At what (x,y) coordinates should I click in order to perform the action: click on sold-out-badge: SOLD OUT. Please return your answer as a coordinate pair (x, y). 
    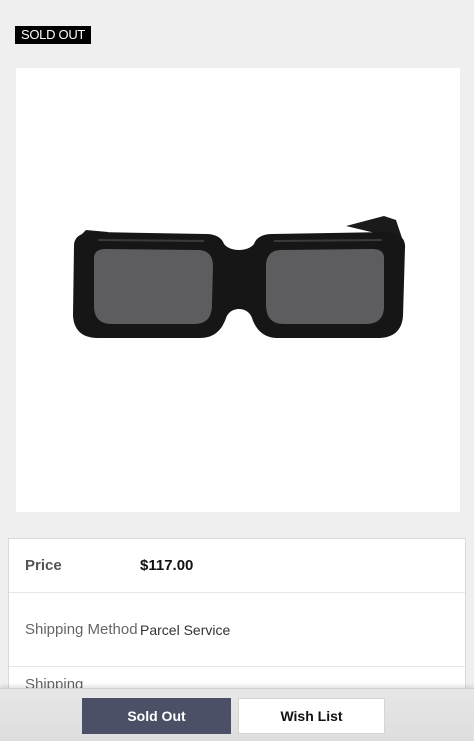
    Looking at the image, I should click on (53, 35).